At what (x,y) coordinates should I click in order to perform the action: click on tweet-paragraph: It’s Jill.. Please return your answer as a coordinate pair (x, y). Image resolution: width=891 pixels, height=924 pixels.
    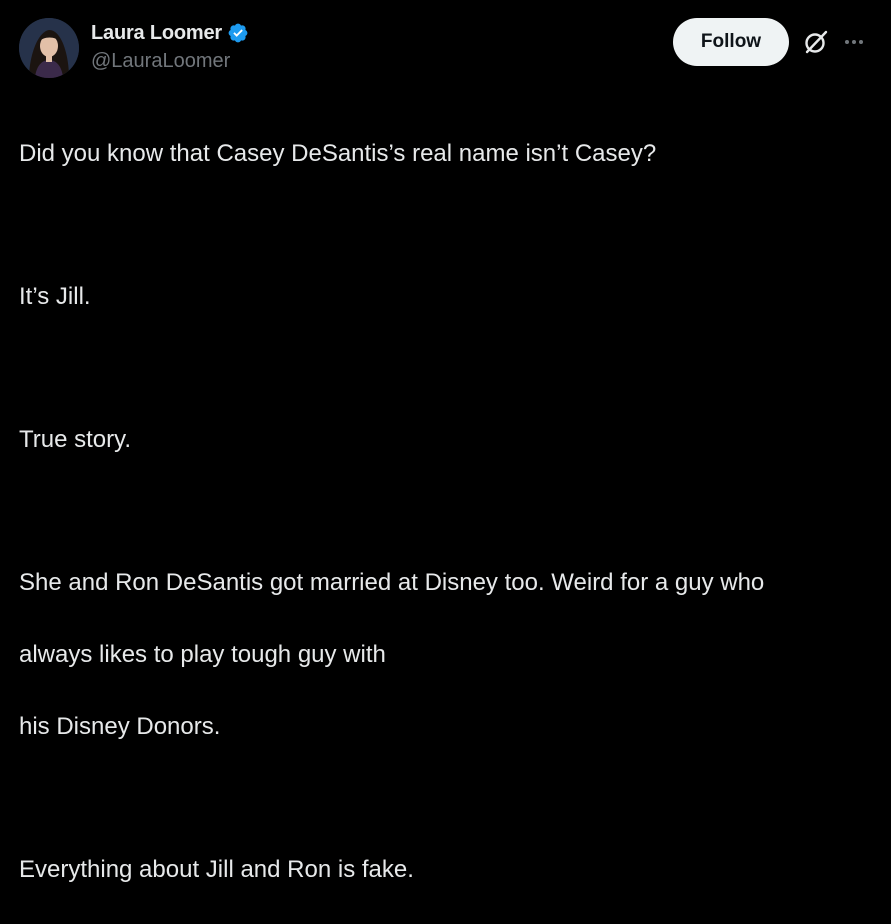
    Looking at the image, I should click on (55, 296).